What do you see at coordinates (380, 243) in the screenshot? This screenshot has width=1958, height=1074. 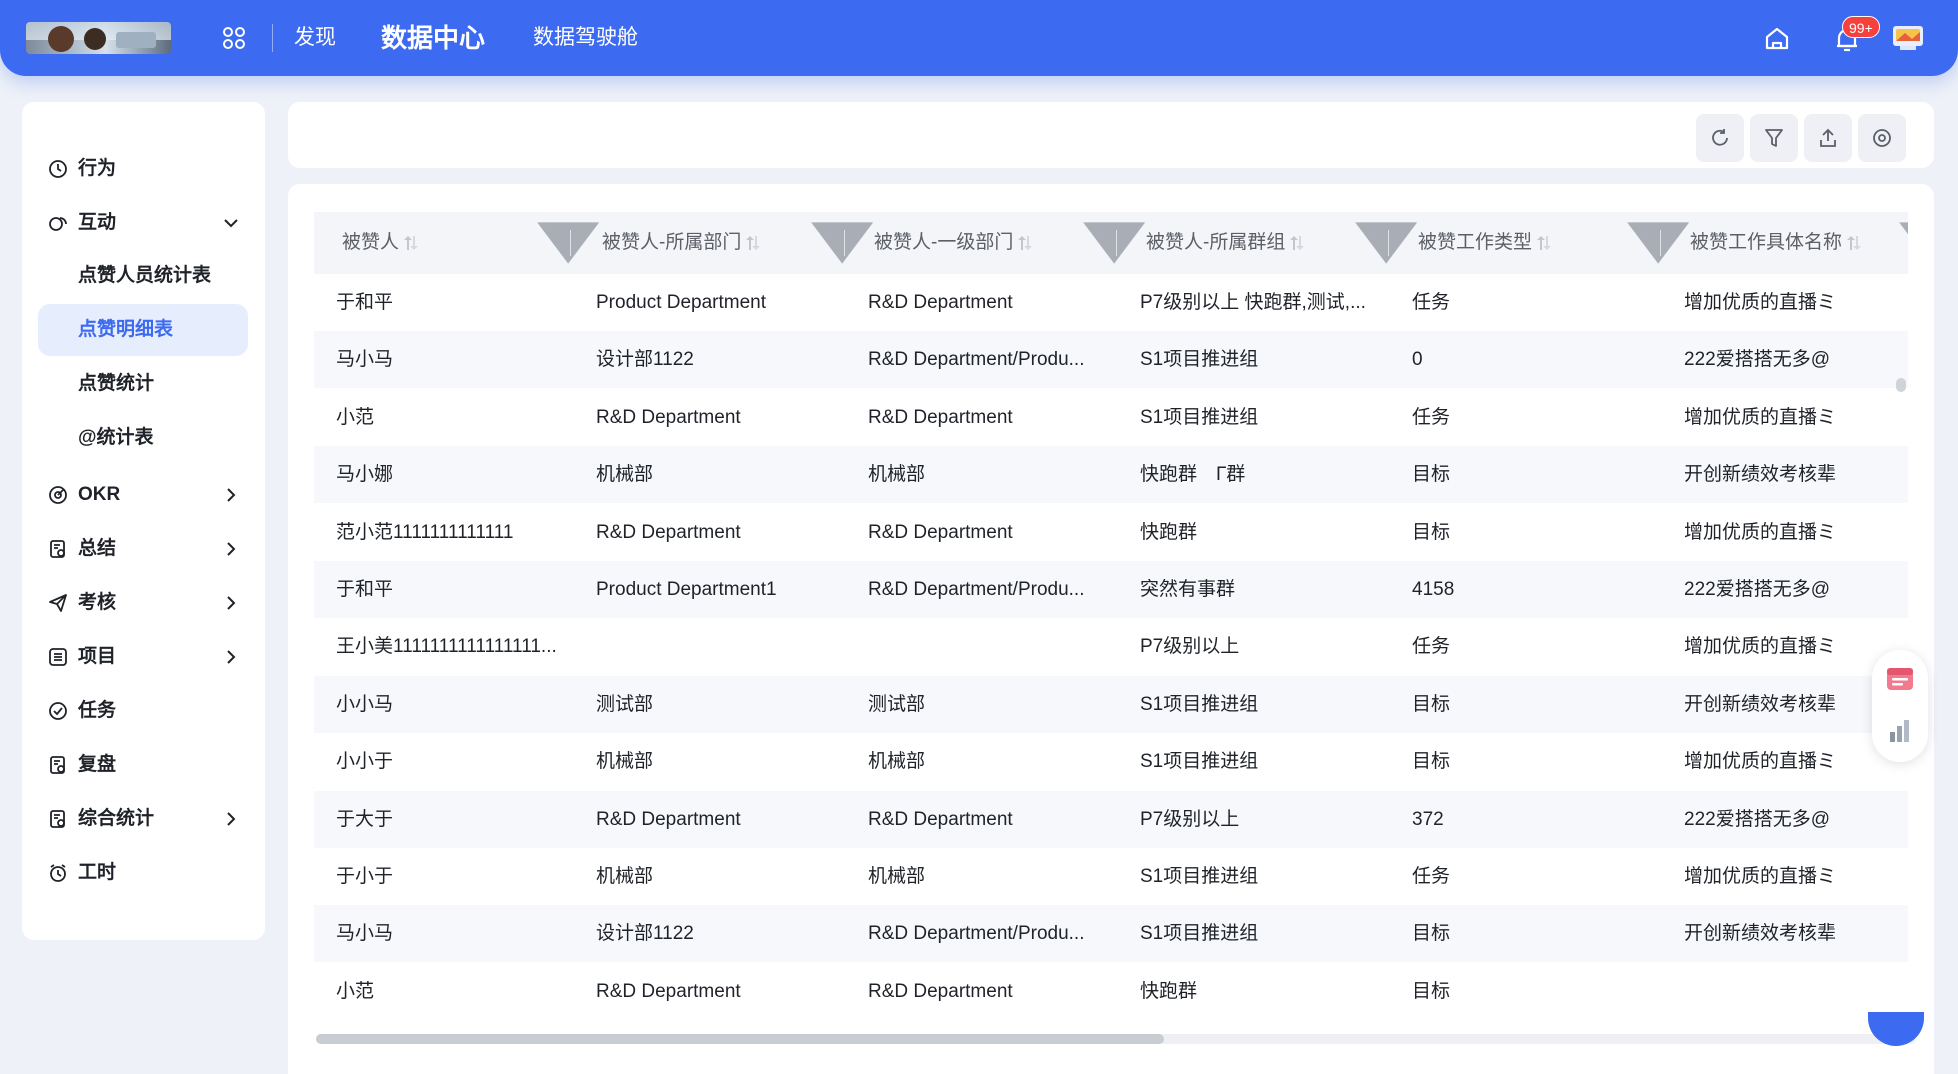 I see `column-header: 被赞人` at bounding box center [380, 243].